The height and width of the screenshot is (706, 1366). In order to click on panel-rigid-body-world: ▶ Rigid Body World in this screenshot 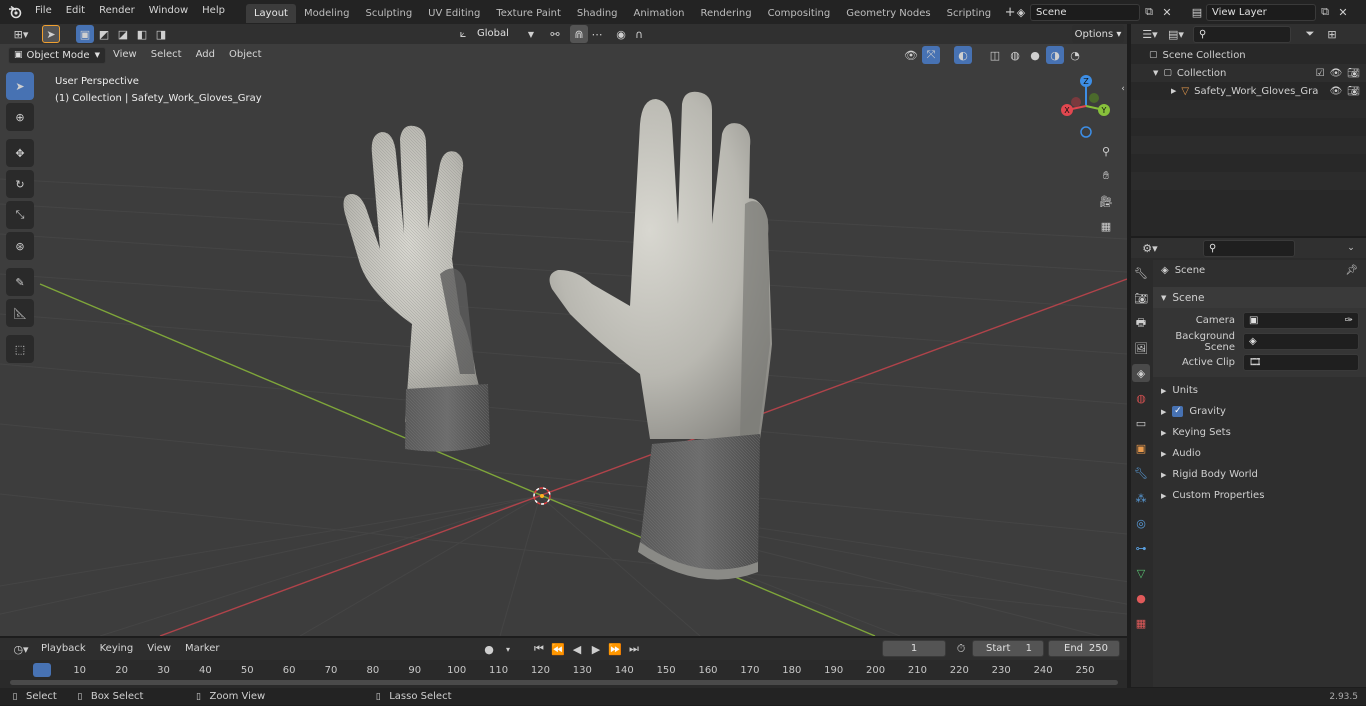, I will do `click(1259, 474)`.